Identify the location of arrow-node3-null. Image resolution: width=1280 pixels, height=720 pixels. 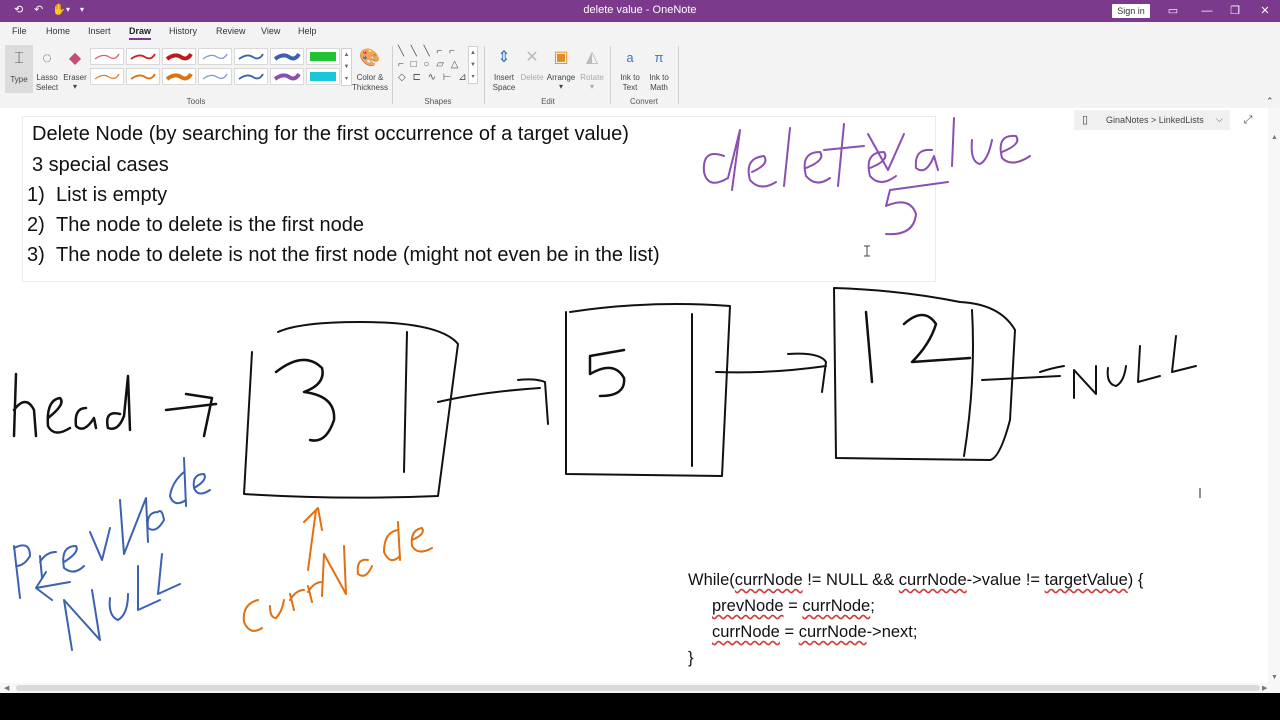
(1023, 373).